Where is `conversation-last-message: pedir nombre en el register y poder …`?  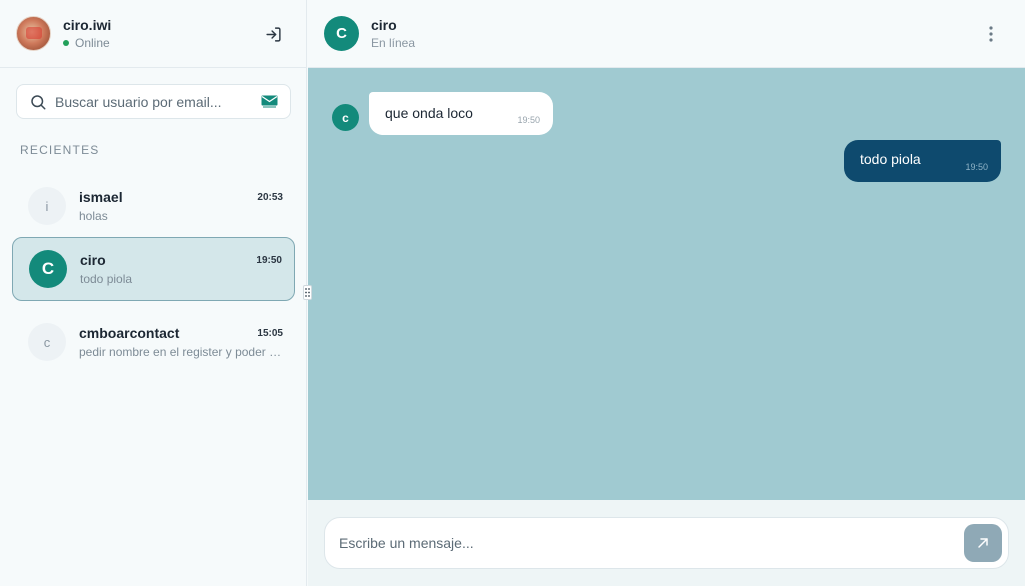 conversation-last-message: pedir nombre en el register y poder … is located at coordinates (180, 352).